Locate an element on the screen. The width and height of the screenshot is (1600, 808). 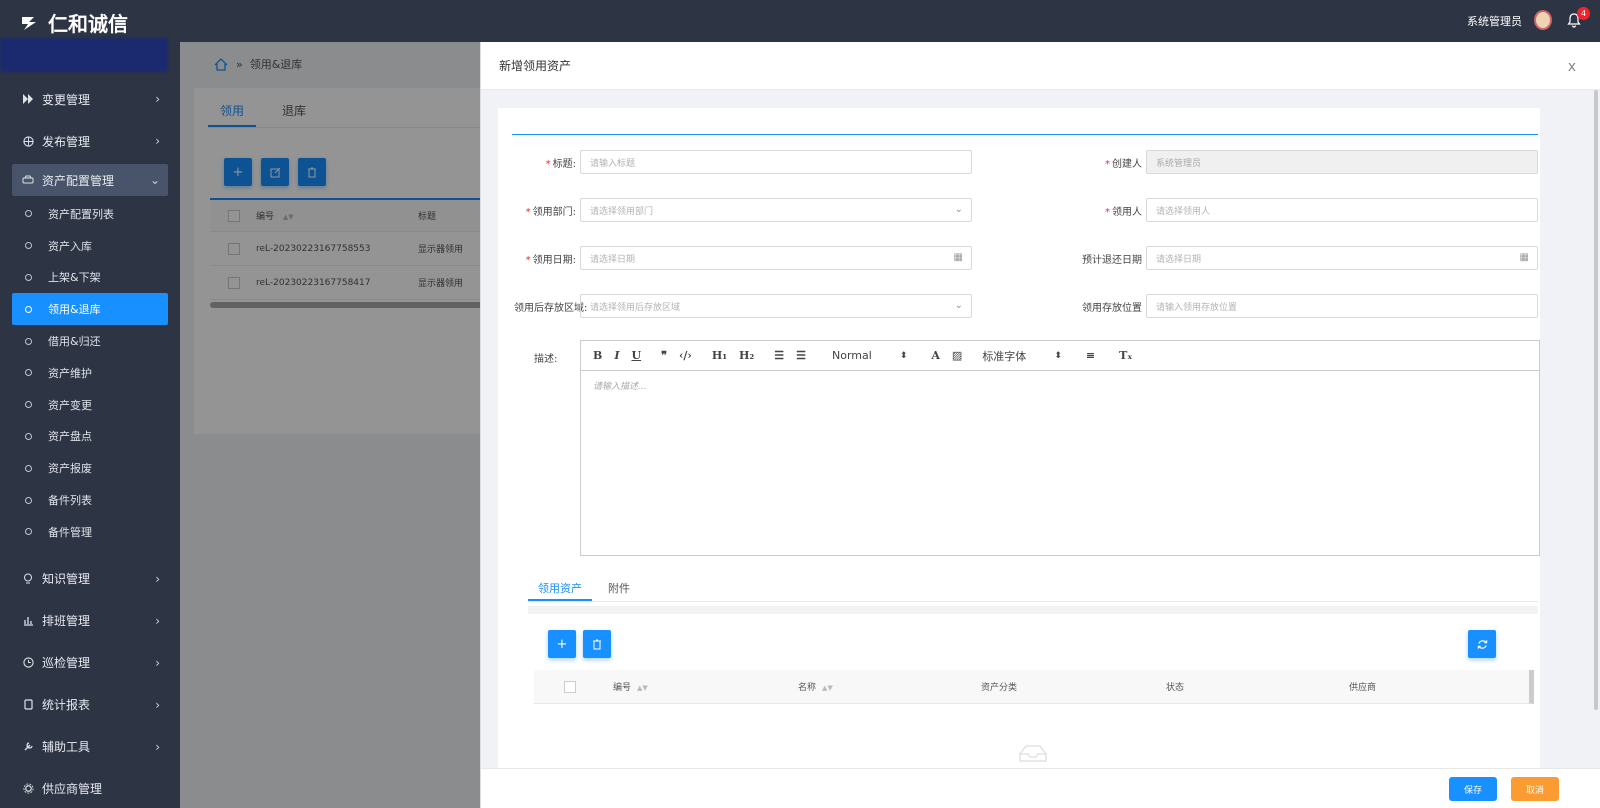
field-title-label: * 标题: is located at coordinates (560, 164).